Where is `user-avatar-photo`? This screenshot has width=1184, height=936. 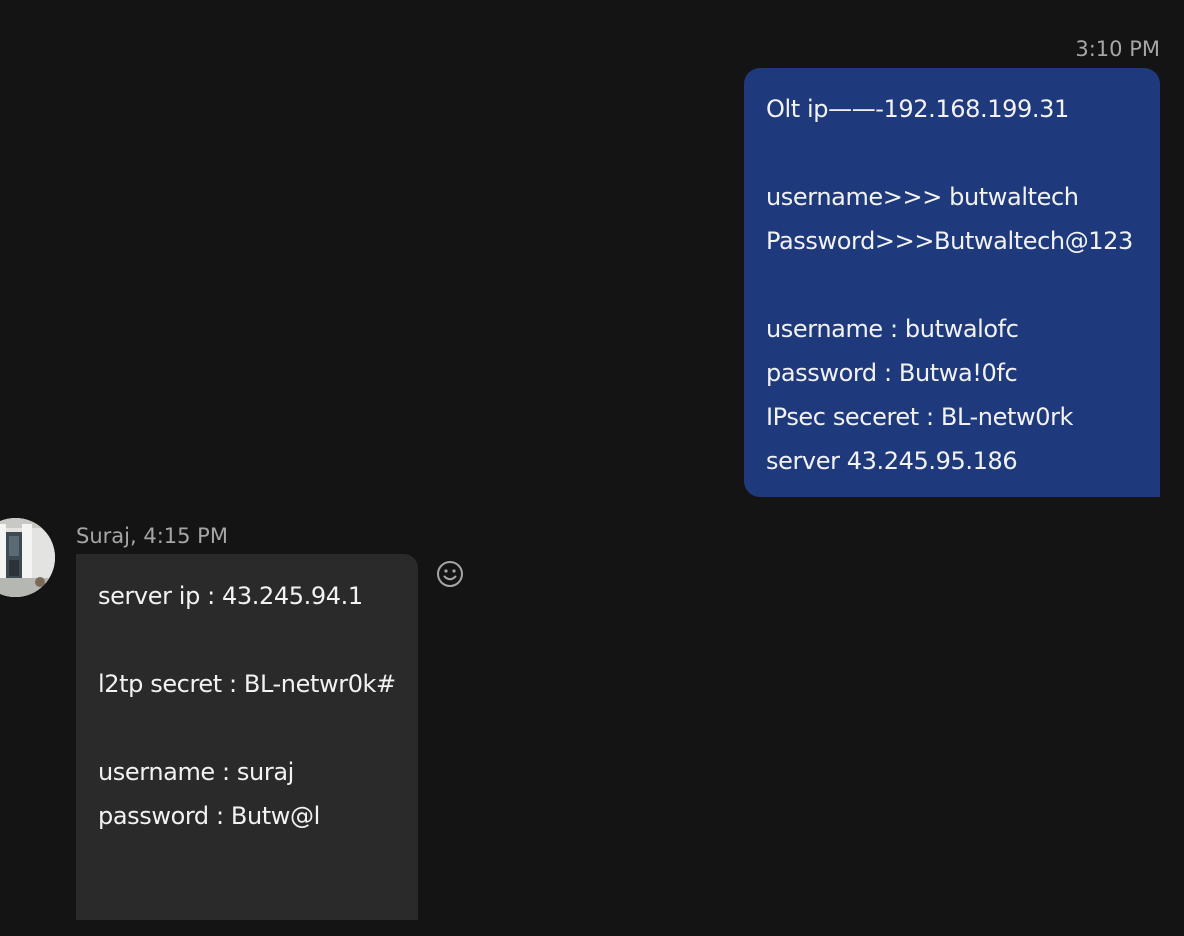 user-avatar-photo is located at coordinates (27, 557).